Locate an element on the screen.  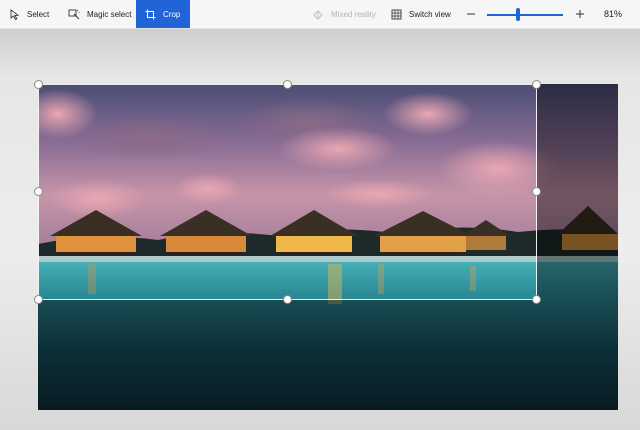
crop-handle-left is located at coordinates (38, 191).